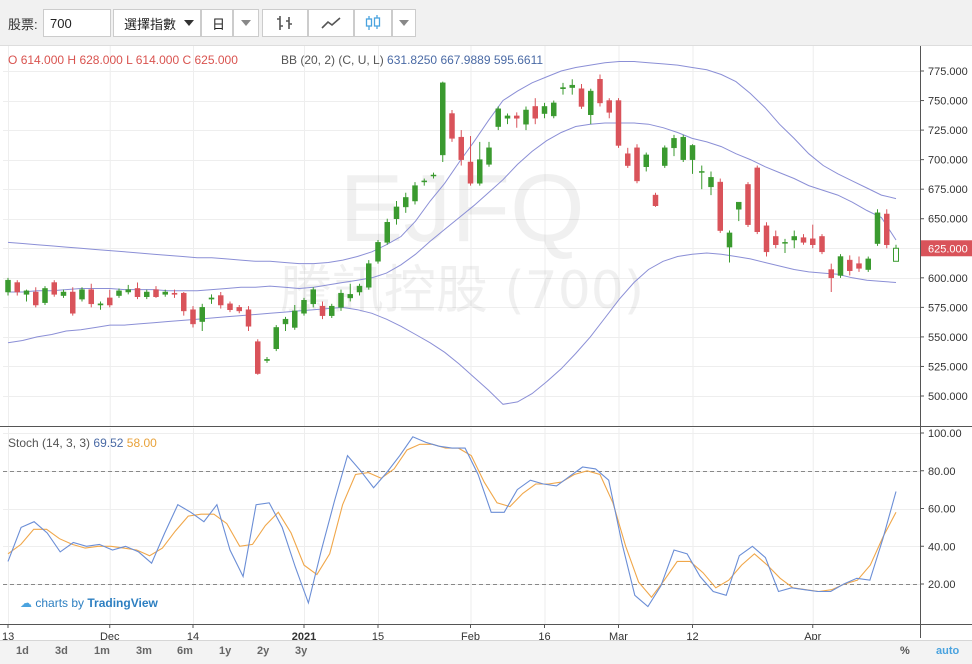 Image resolution: width=972 pixels, height=664 pixels. I want to click on legend-l-label: L, so click(129, 60).